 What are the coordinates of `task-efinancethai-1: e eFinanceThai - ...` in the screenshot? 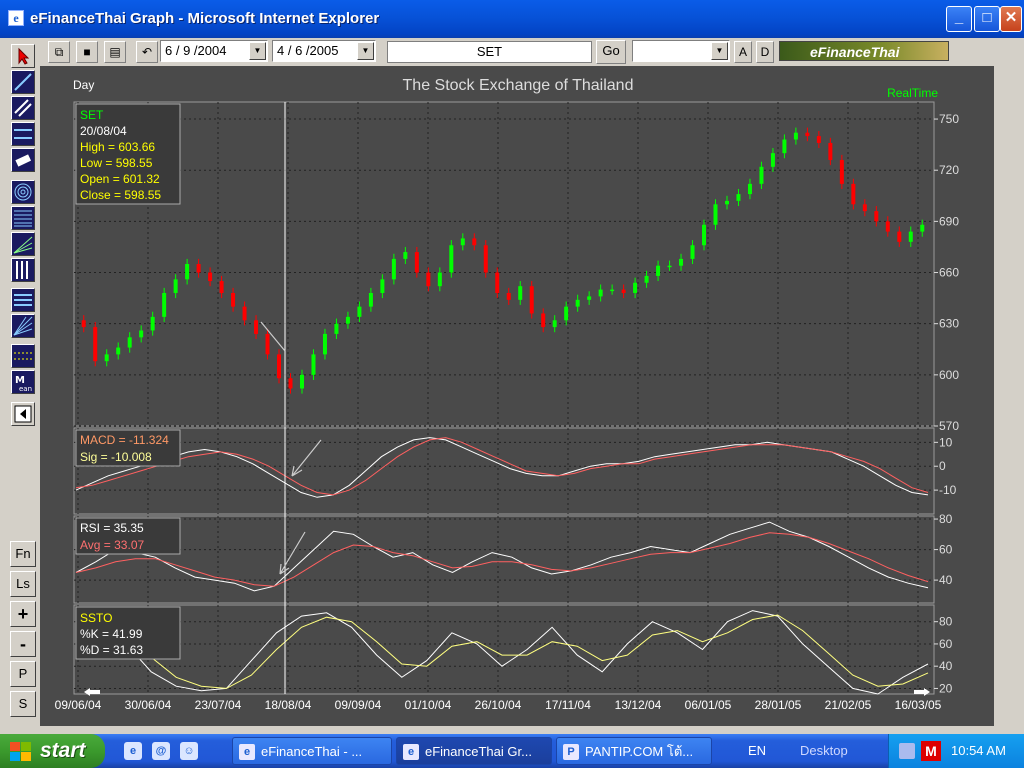 It's located at (312, 751).